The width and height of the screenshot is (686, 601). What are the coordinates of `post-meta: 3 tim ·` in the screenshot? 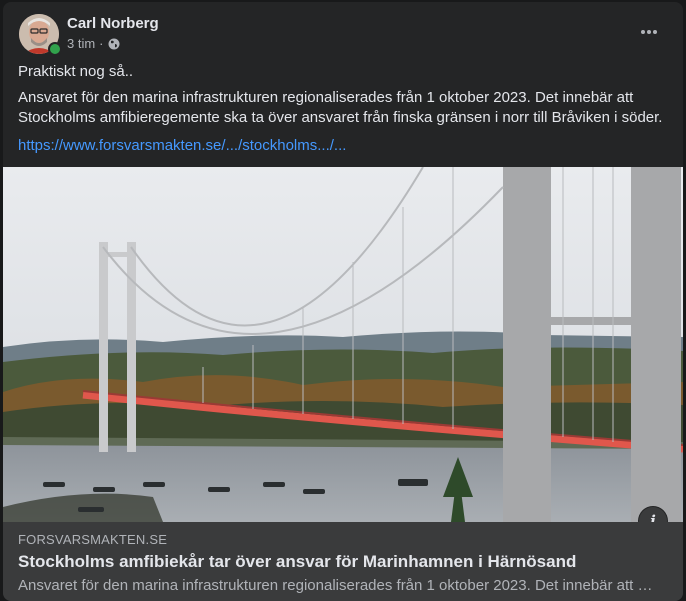 It's located at (93, 43).